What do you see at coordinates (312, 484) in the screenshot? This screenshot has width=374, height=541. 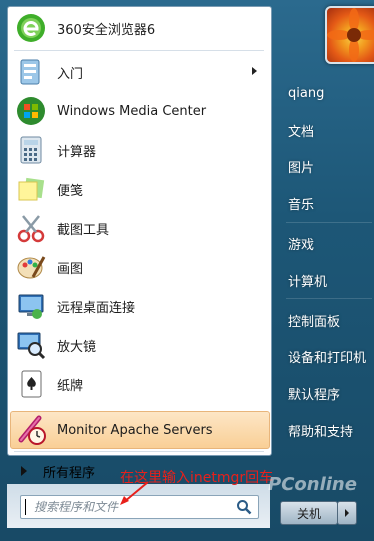 I see `watermark-text: PConline` at bounding box center [312, 484].